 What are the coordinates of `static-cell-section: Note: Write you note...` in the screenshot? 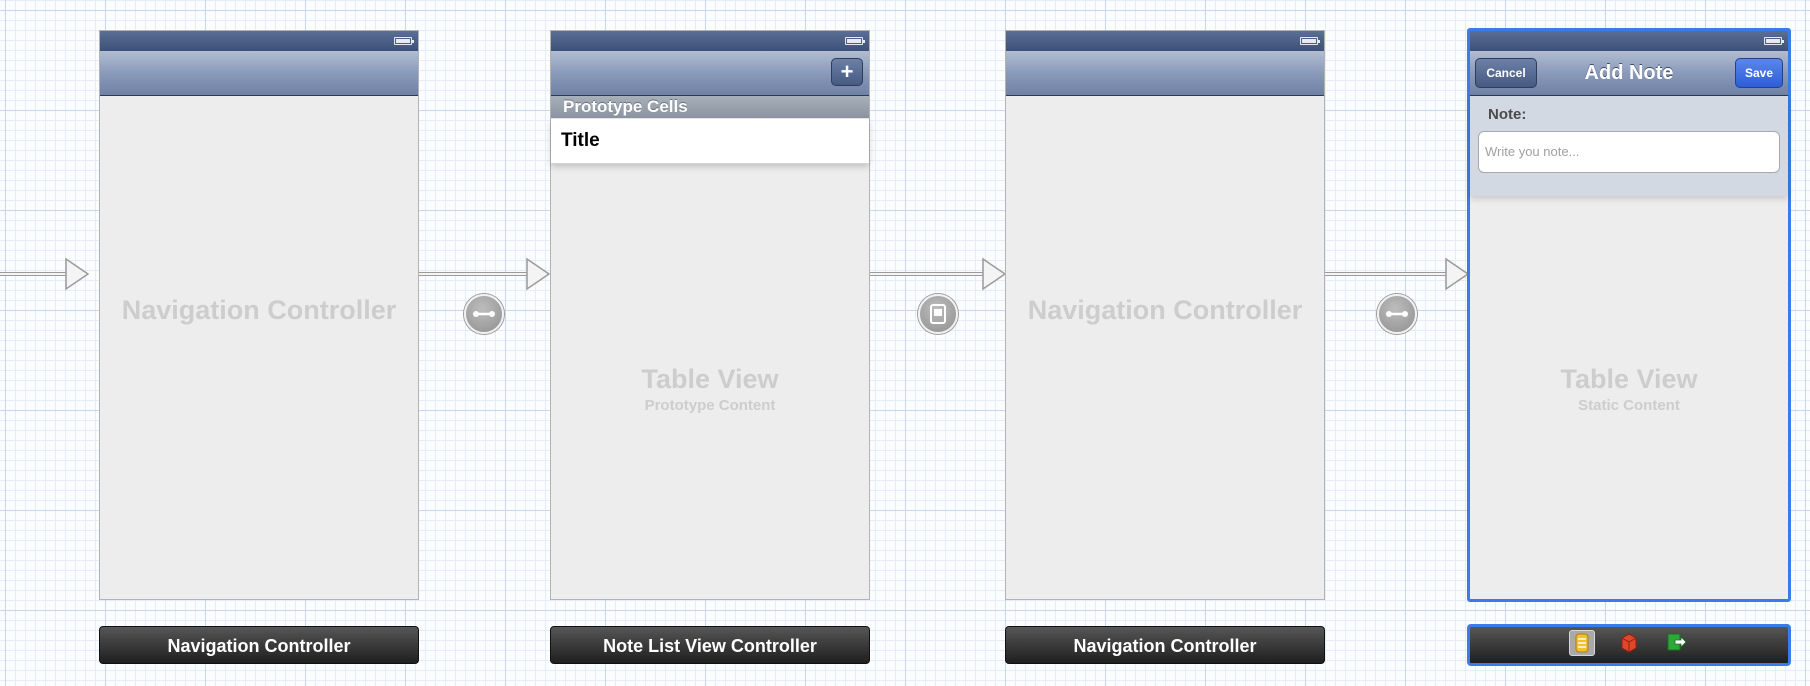 It's located at (1629, 146).